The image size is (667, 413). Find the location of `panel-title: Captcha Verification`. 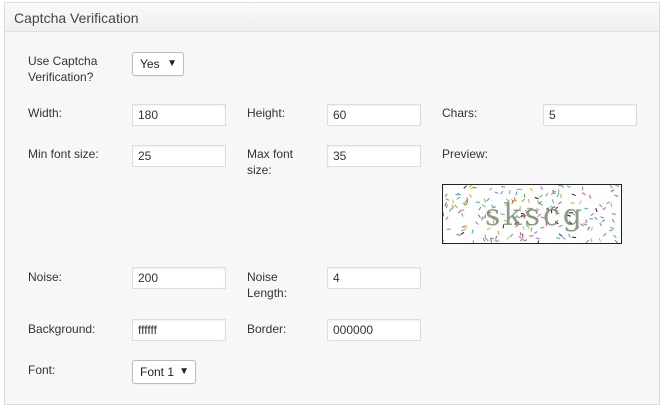

panel-title: Captcha Verification is located at coordinates (76, 18).